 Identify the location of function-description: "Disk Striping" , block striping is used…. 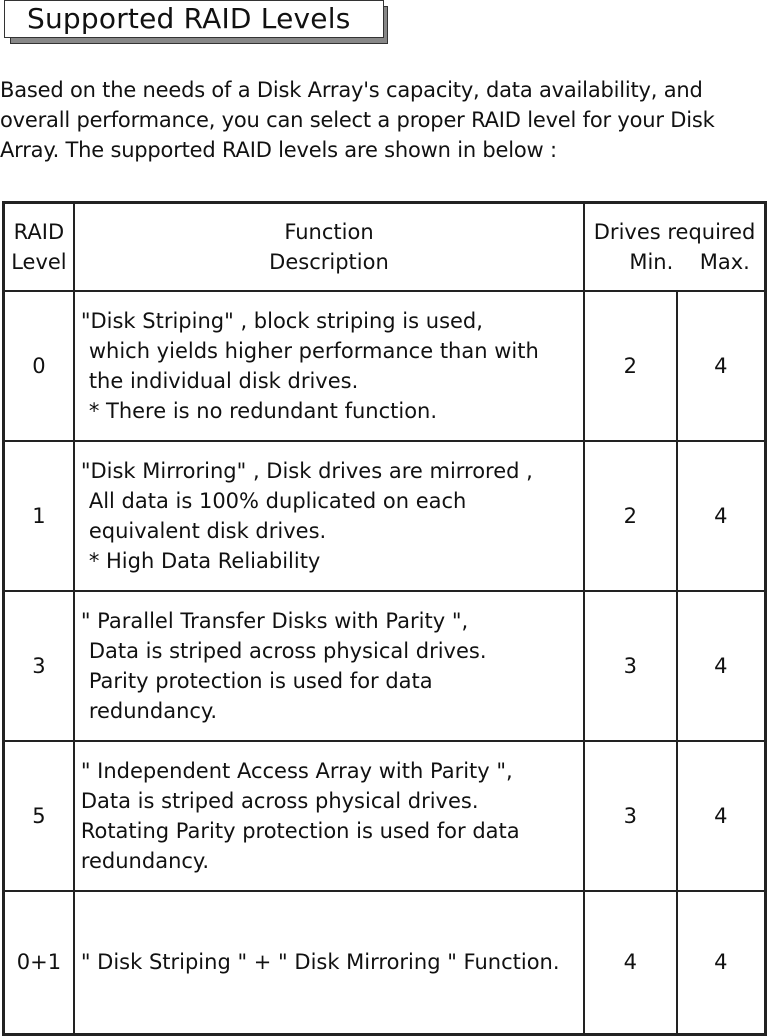
(329, 365).